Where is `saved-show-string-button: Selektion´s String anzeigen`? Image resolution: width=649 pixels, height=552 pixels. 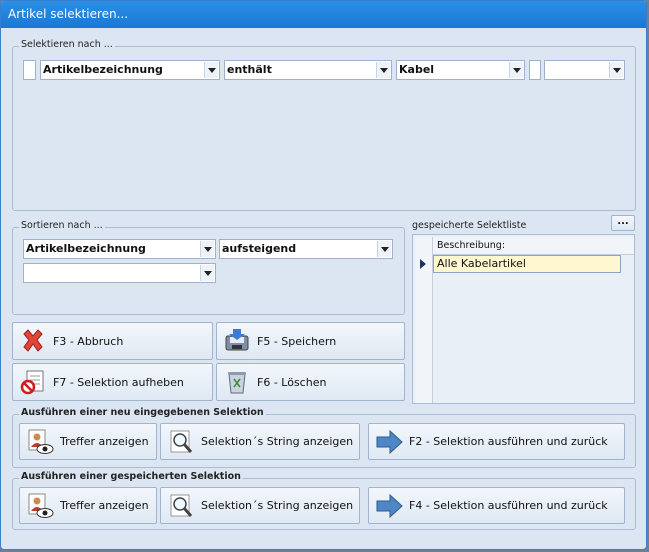
saved-show-string-button: Selektion´s String anzeigen is located at coordinates (260, 505).